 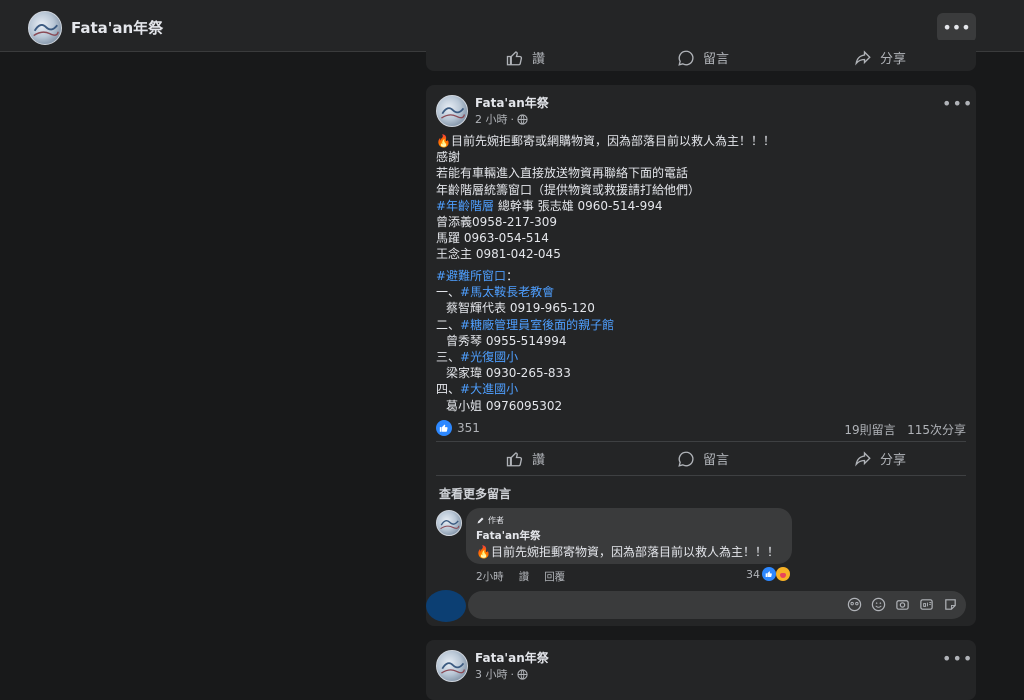 What do you see at coordinates (489, 389) in the screenshot?
I see `hashtag-link: #大進國小` at bounding box center [489, 389].